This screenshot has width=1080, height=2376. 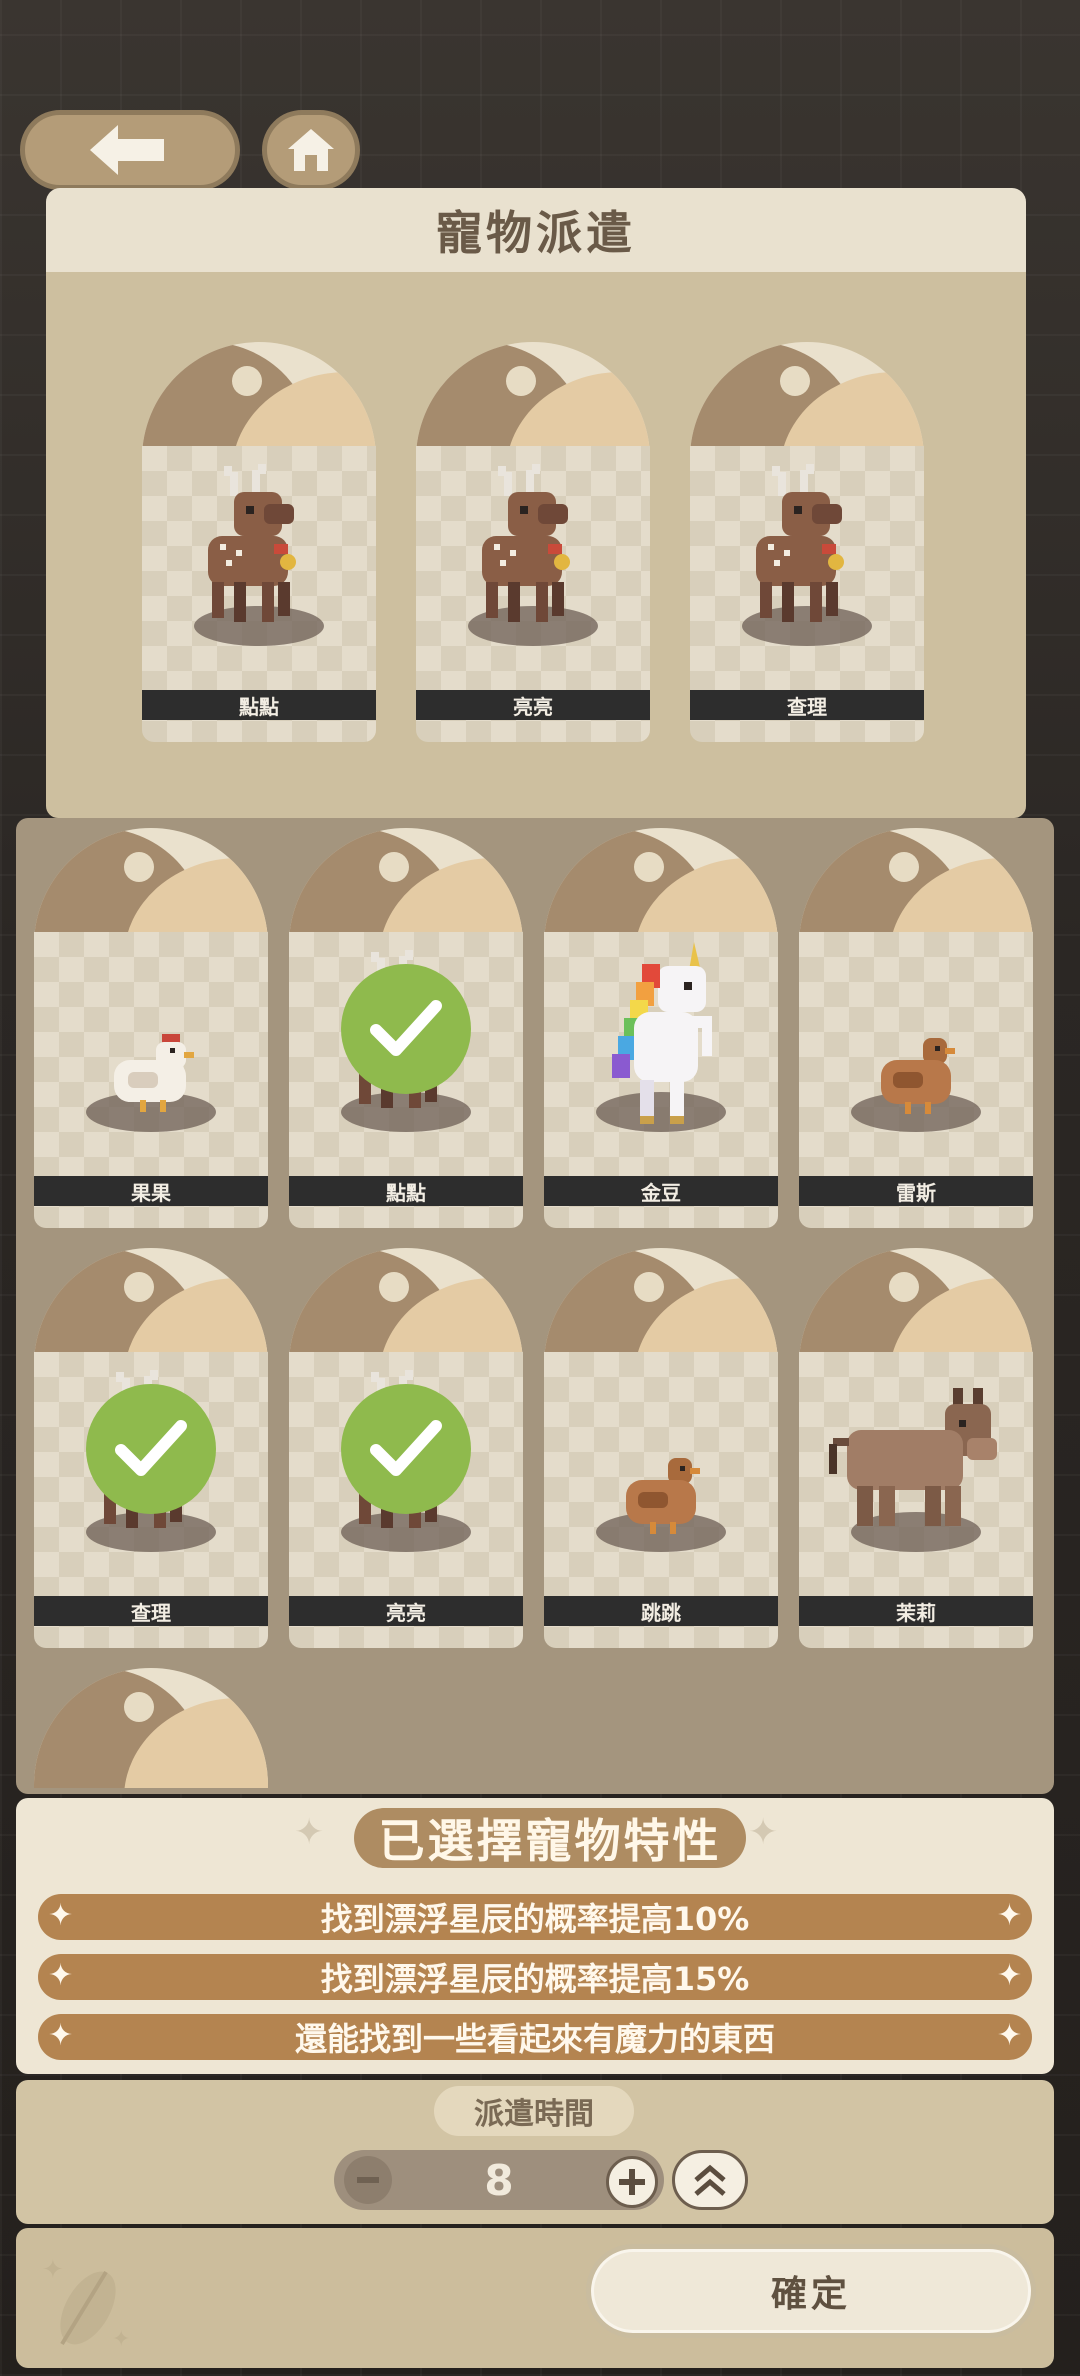 What do you see at coordinates (913, 1457) in the screenshot?
I see `donkey-sprite` at bounding box center [913, 1457].